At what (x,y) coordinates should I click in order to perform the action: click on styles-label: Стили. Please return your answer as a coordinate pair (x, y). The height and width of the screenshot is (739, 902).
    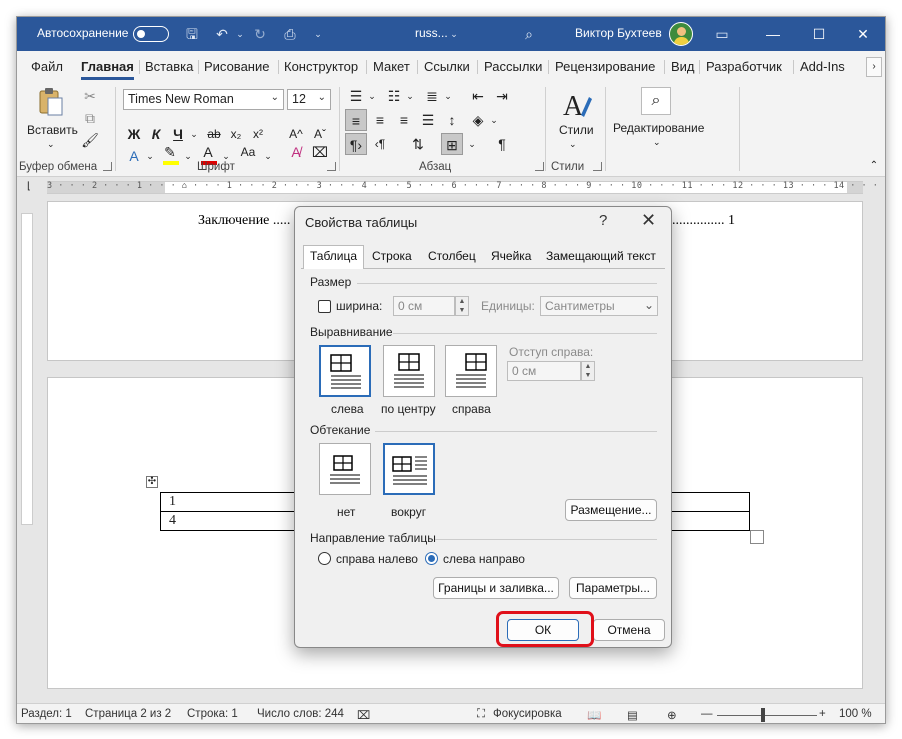
    Looking at the image, I should click on (576, 130).